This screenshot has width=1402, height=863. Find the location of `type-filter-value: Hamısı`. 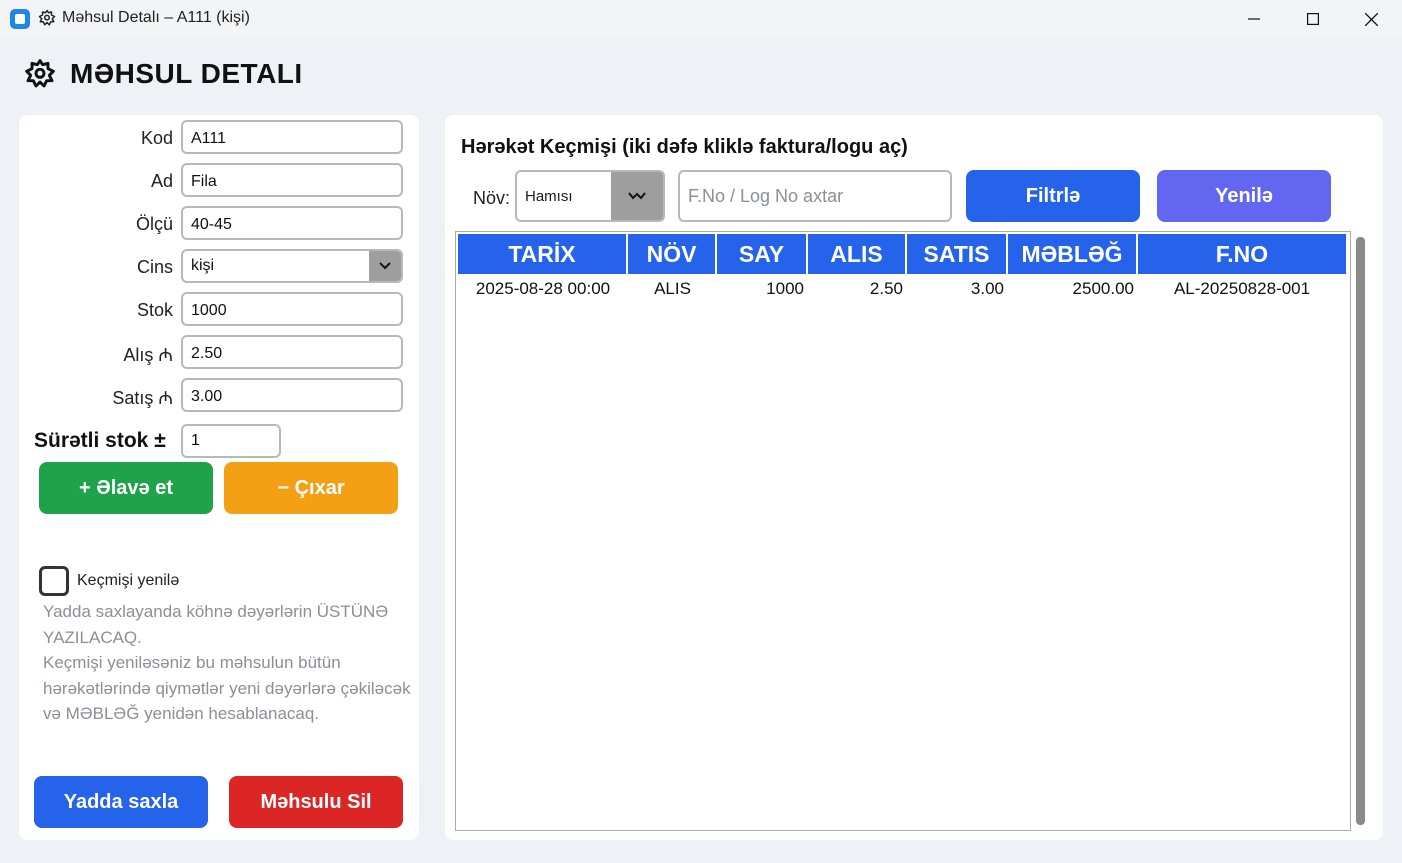

type-filter-value: Hamısı is located at coordinates (549, 196).